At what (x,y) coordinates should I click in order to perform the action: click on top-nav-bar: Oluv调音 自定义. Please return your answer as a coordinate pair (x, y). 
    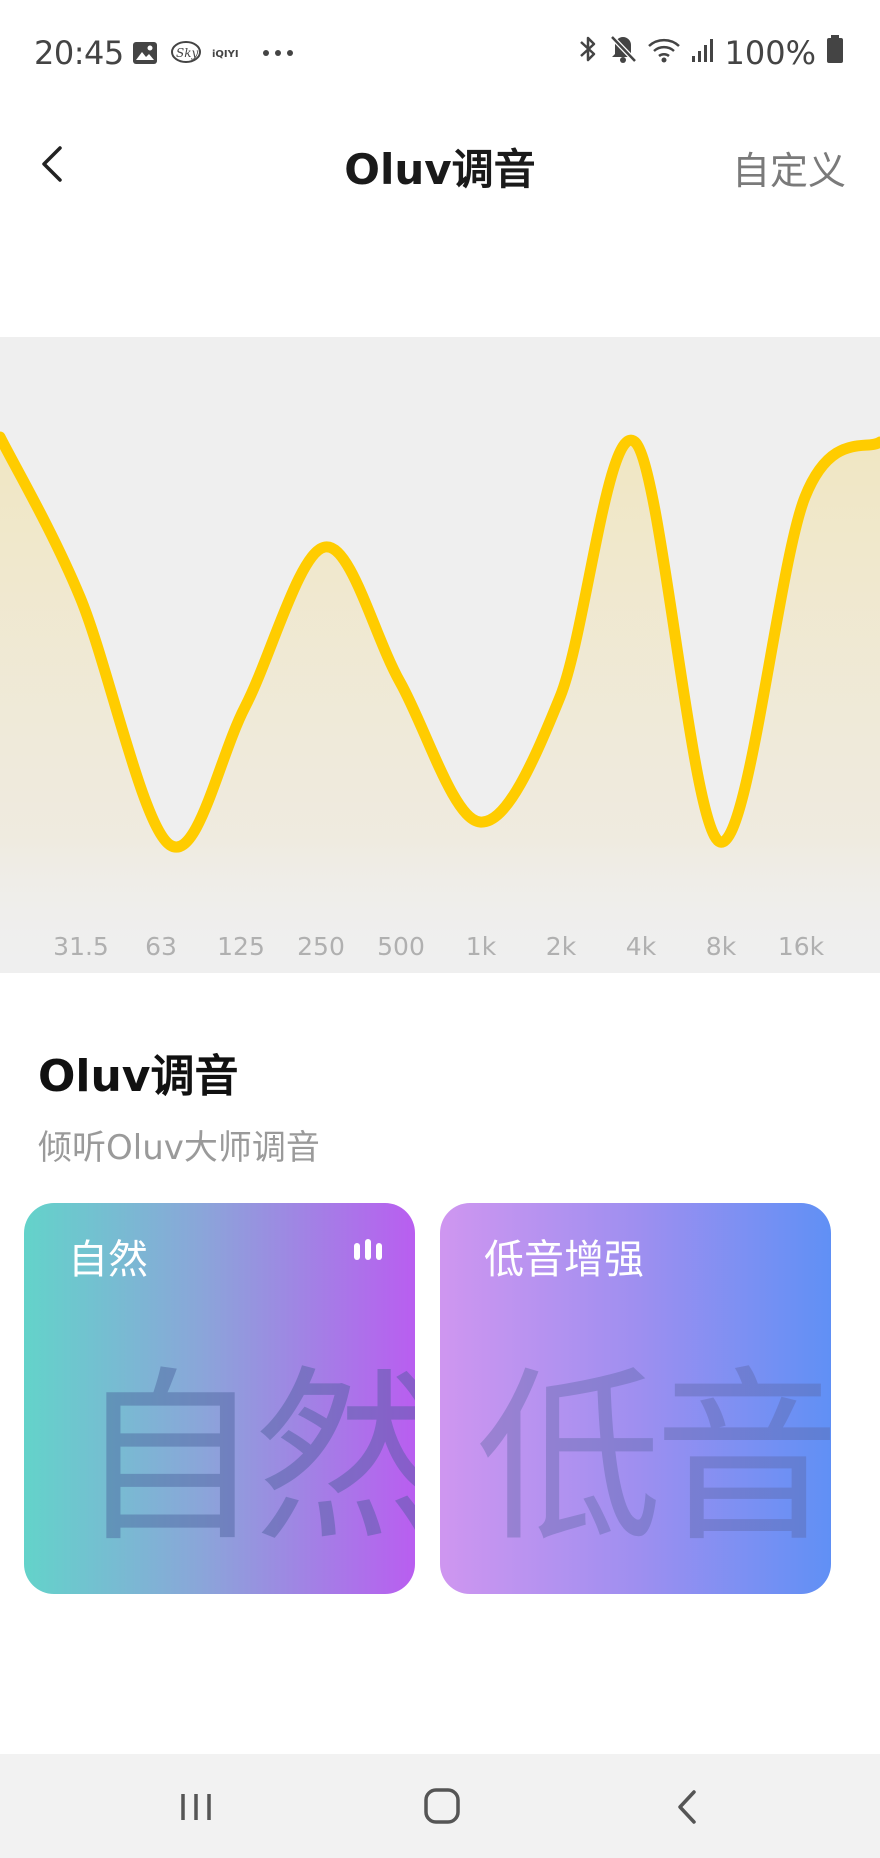
    Looking at the image, I should click on (440, 161).